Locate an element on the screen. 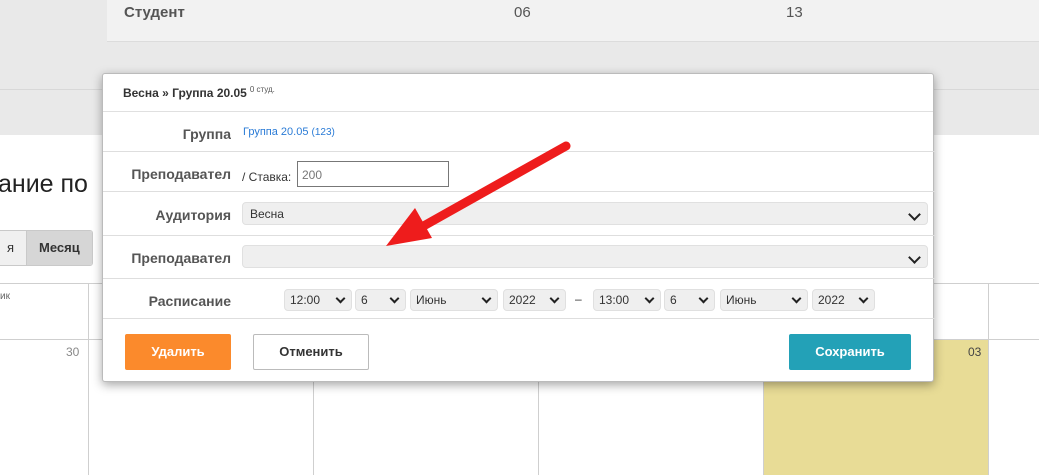 The height and width of the screenshot is (475, 1039). room-row: Аудитория Весна is located at coordinates (519, 214).